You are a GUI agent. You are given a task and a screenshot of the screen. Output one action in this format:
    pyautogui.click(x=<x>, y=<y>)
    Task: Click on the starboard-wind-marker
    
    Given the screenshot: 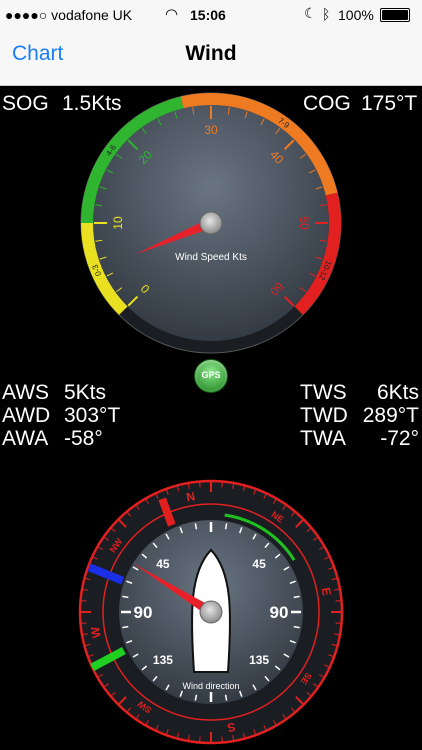 What is the action you would take?
    pyautogui.click(x=108, y=659)
    